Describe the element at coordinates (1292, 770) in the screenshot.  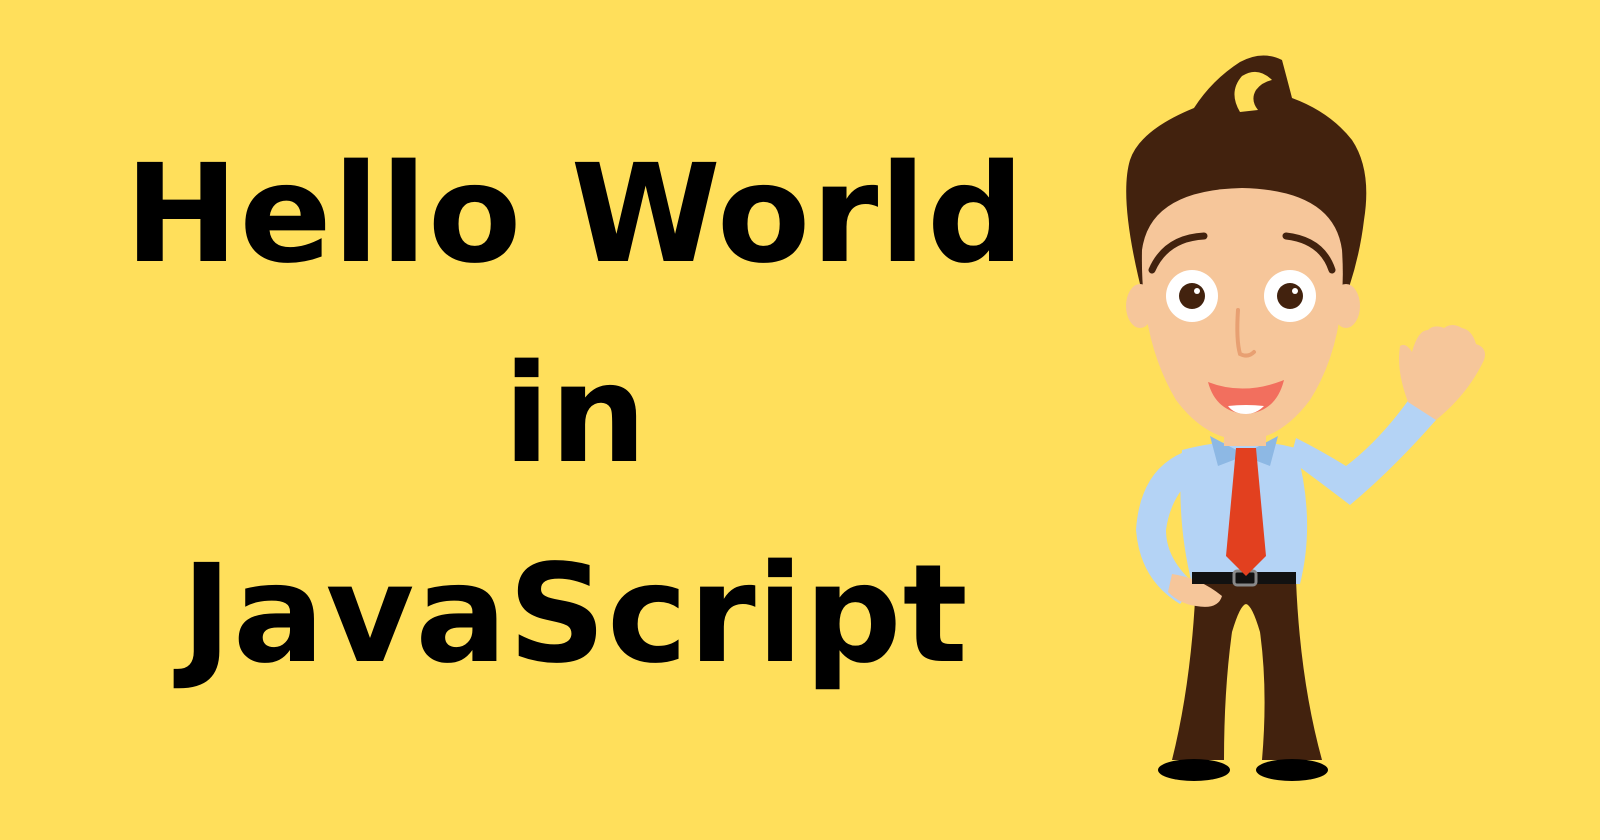
I see `right-shoe` at that location.